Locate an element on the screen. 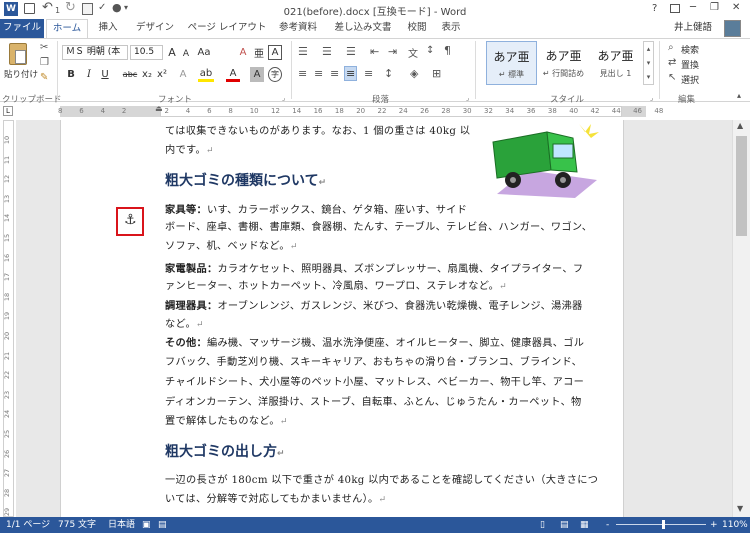 The image size is (750, 533). zoom-level: 110% is located at coordinates (735, 525).